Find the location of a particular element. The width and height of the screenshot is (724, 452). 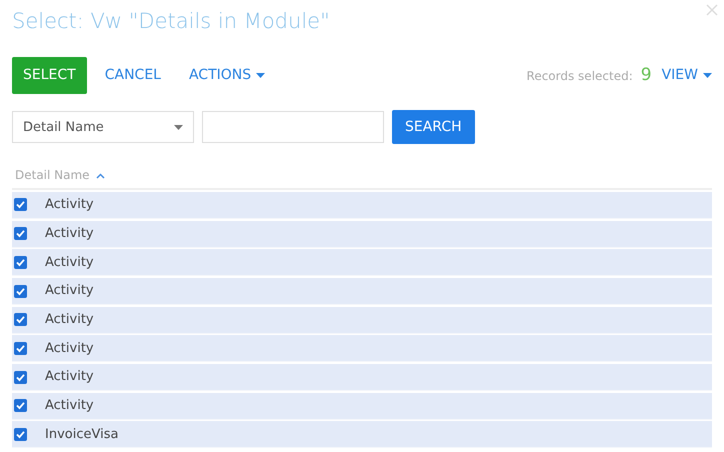

table-row: InvoiceVisa is located at coordinates (362, 434).